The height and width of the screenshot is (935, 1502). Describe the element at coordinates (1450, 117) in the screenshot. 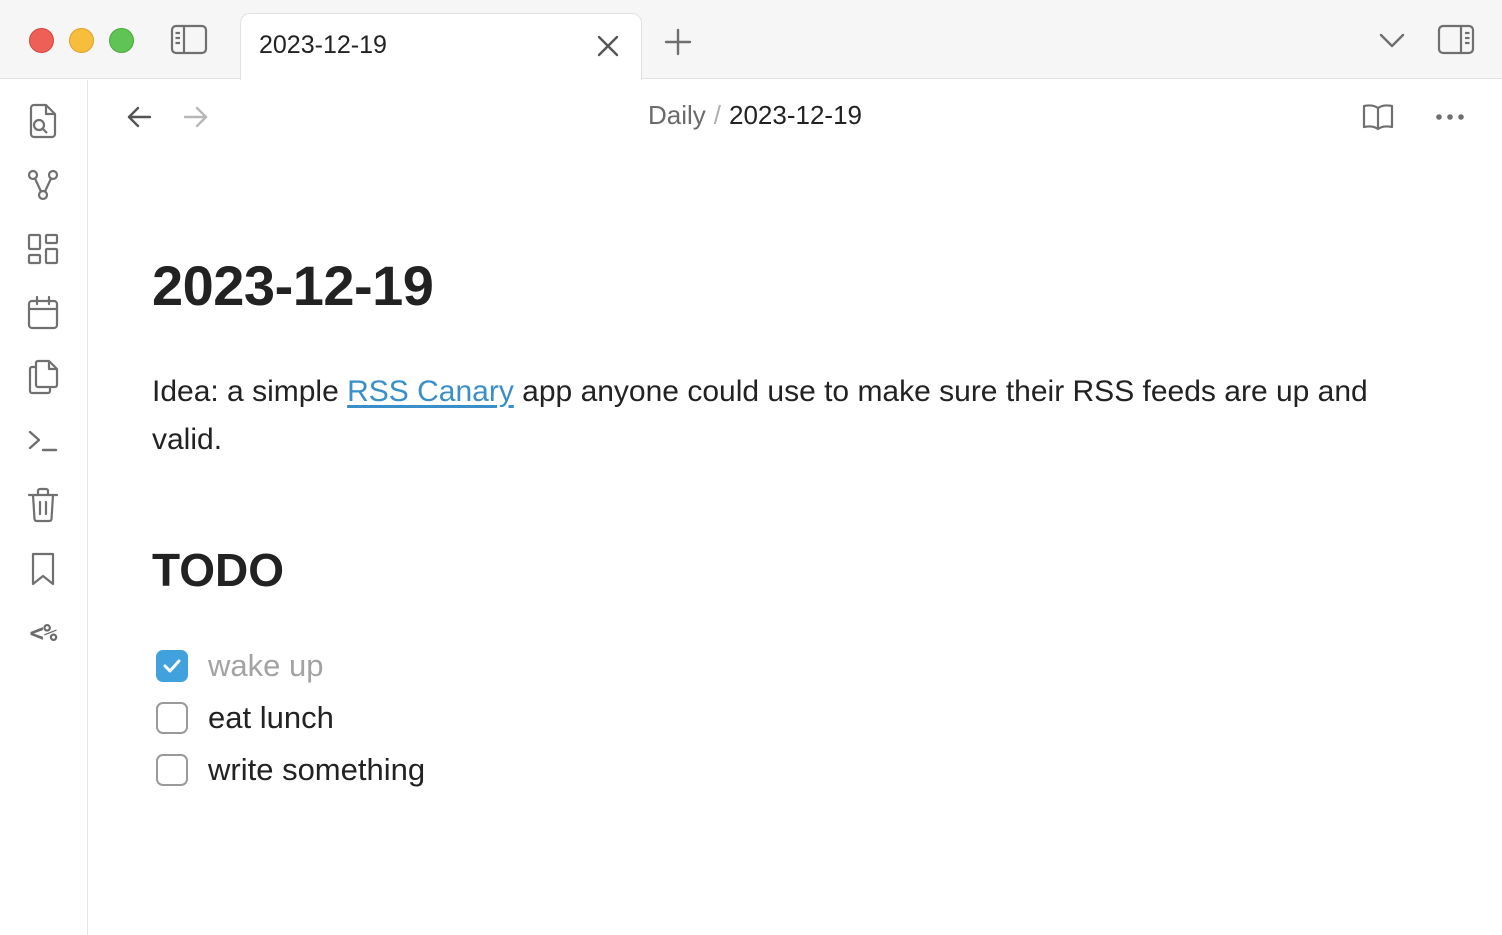

I see `more-options-icon` at that location.